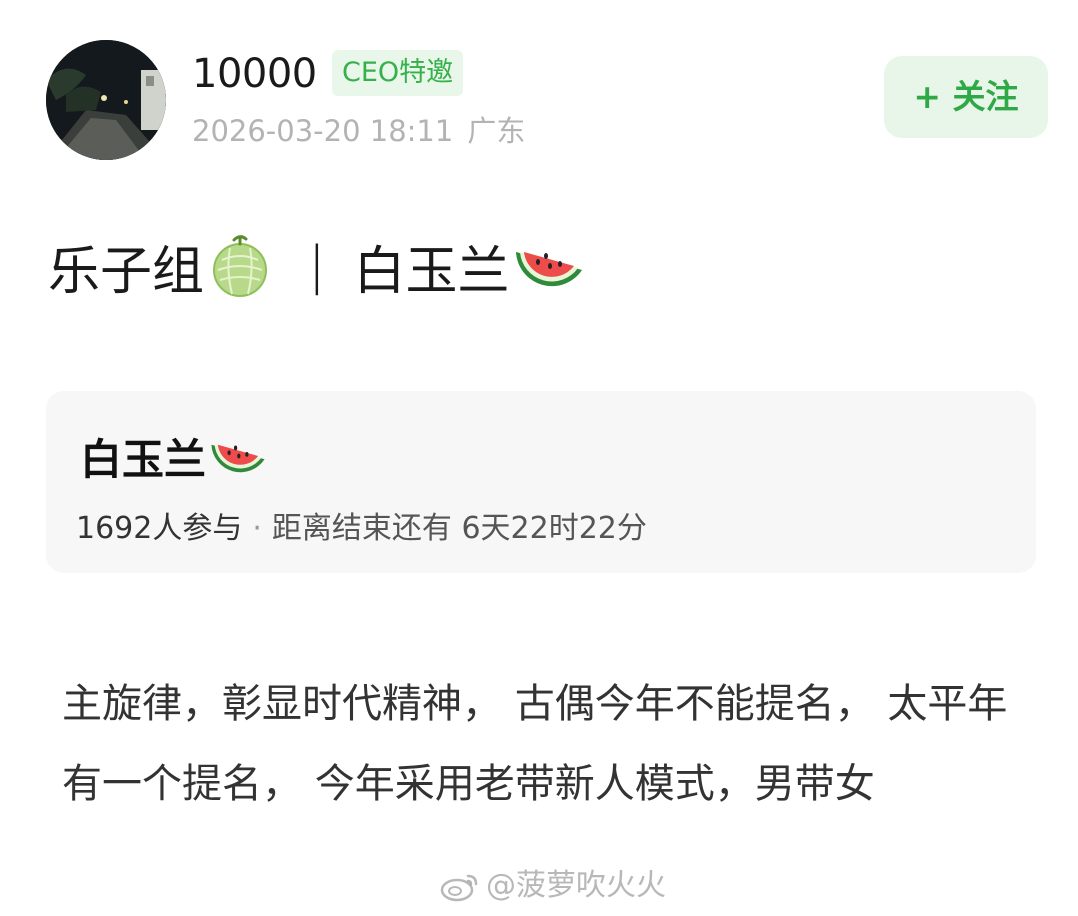 Image resolution: width=1078 pixels, height=916 pixels. I want to click on ceo-invited-badge: CEO特邀, so click(398, 73).